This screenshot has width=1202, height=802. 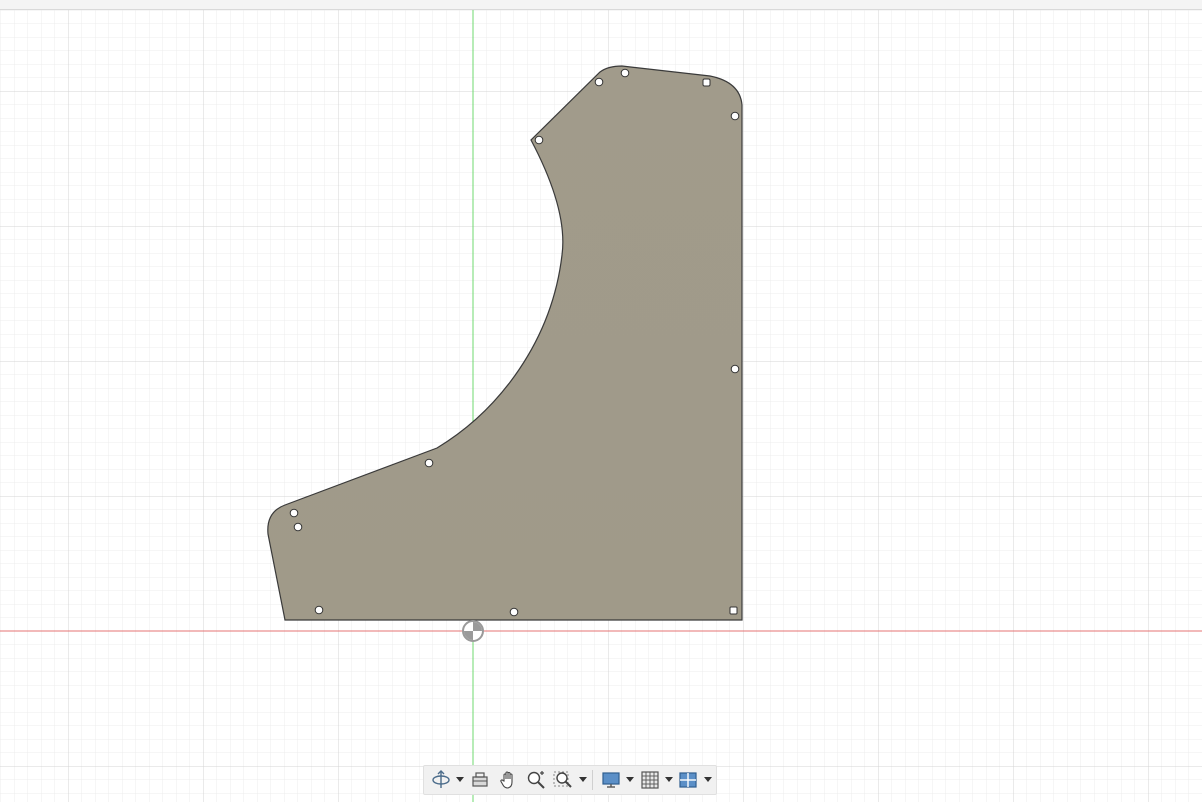 I want to click on zoom-window-icon, so click(x=562, y=779).